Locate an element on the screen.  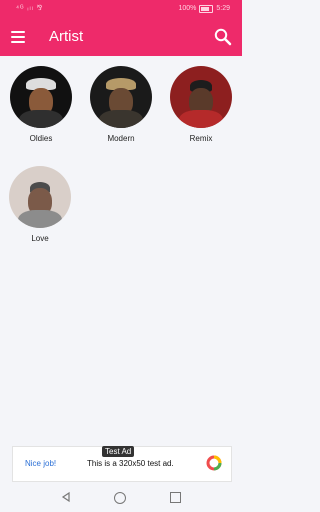
recent-apps-icon is located at coordinates (175, 497).